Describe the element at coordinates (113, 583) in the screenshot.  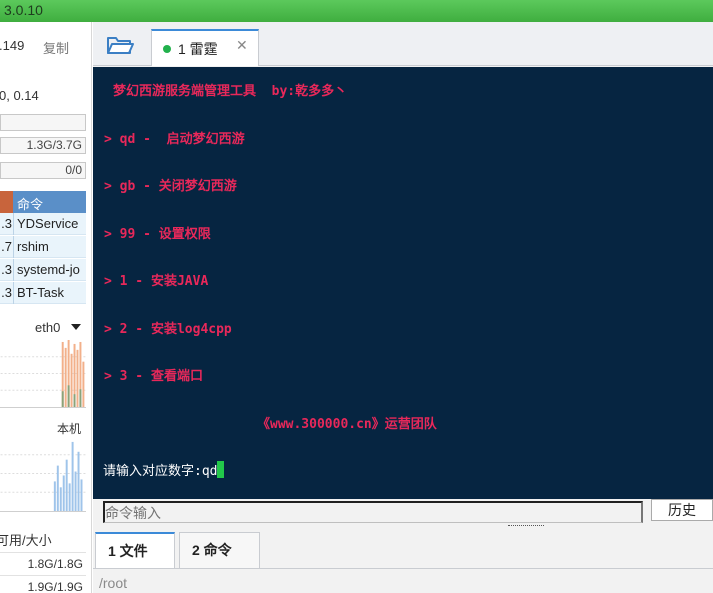
I see `current-path: /root` at that location.